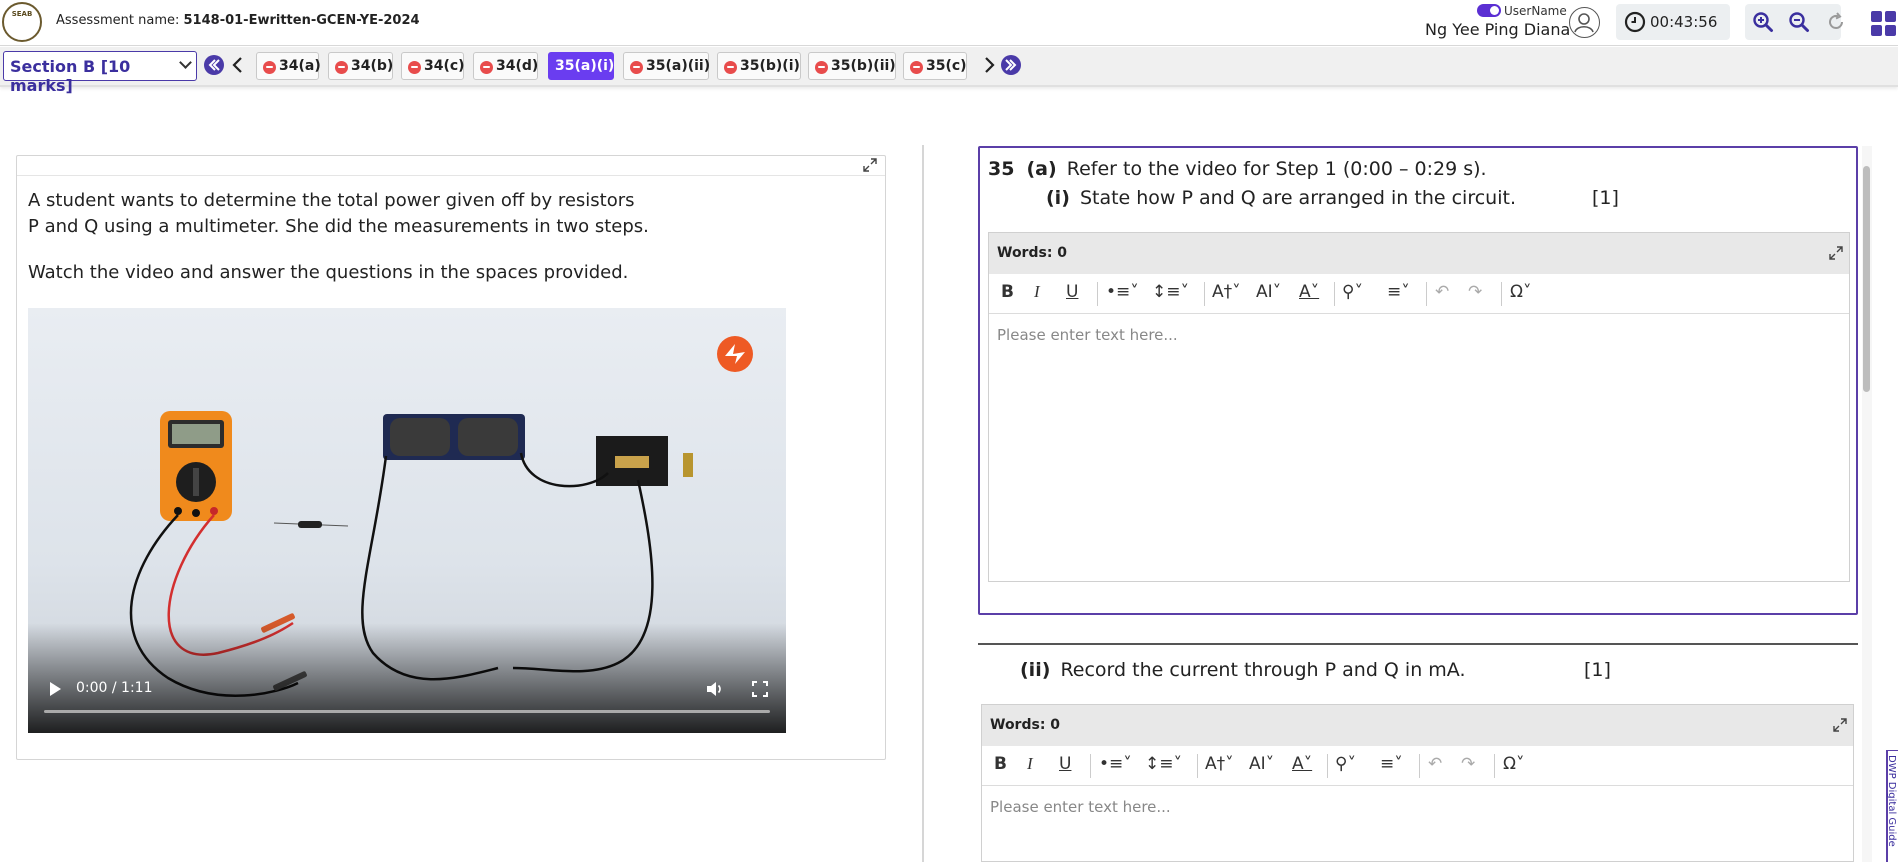 The height and width of the screenshot is (862, 1898). Describe the element at coordinates (505, 66) in the screenshot. I see `tab-34d: 34(d)` at that location.